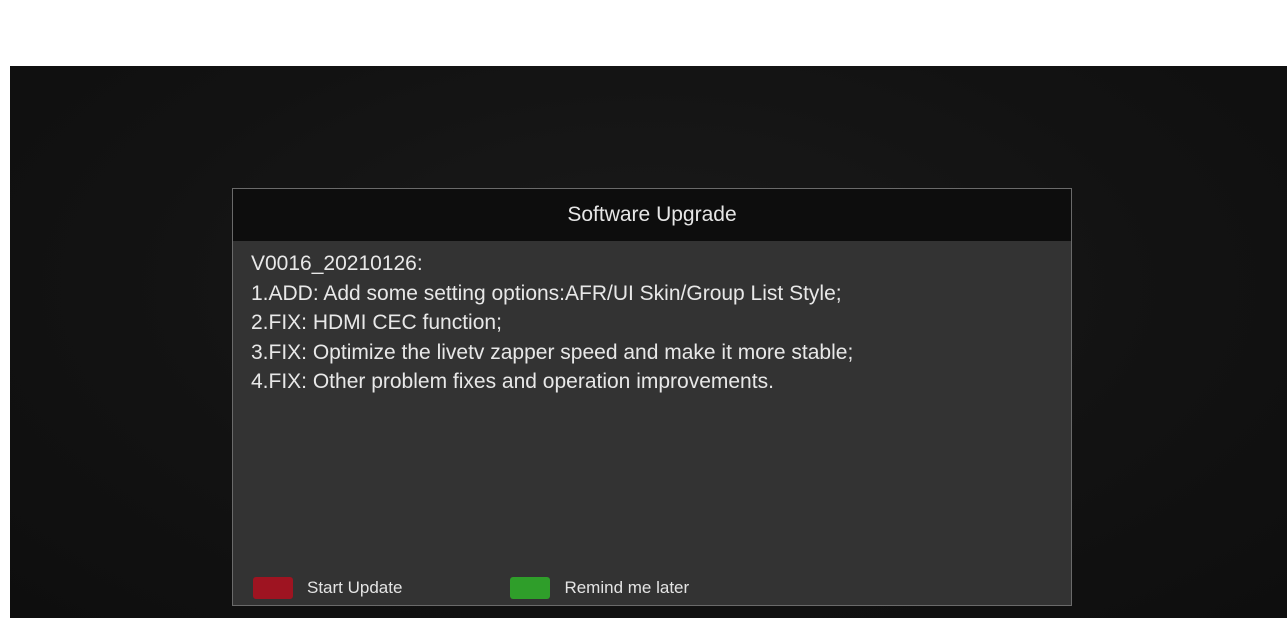  I want to click on red-key-icon, so click(273, 588).